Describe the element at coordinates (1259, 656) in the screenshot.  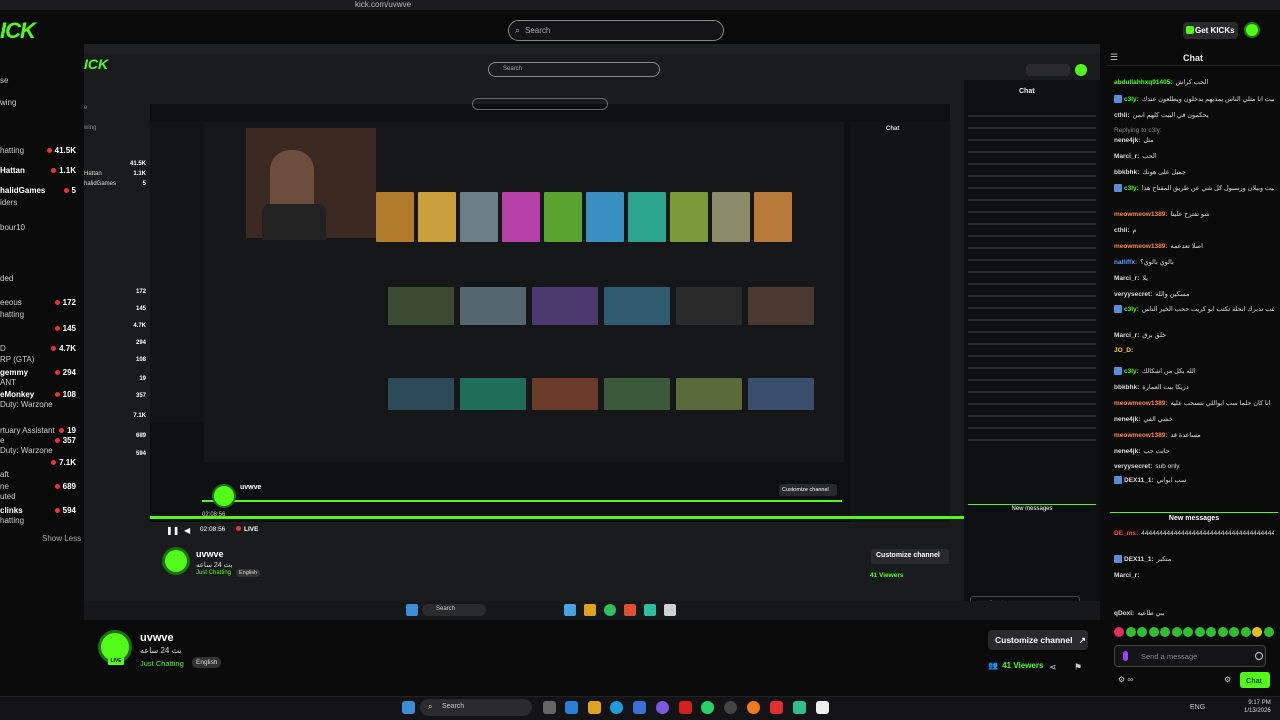
I see `emoji-icon` at that location.